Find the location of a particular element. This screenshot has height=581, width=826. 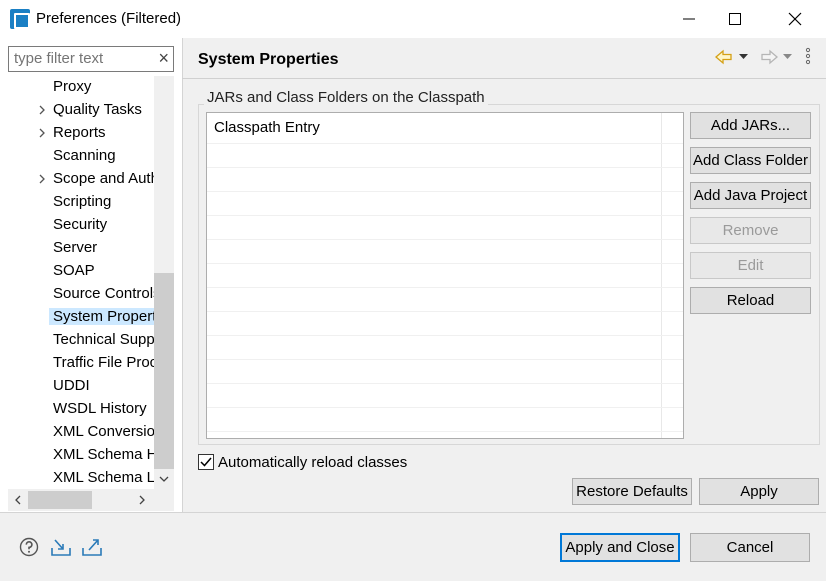

tree-item: Server is located at coordinates (81, 248).